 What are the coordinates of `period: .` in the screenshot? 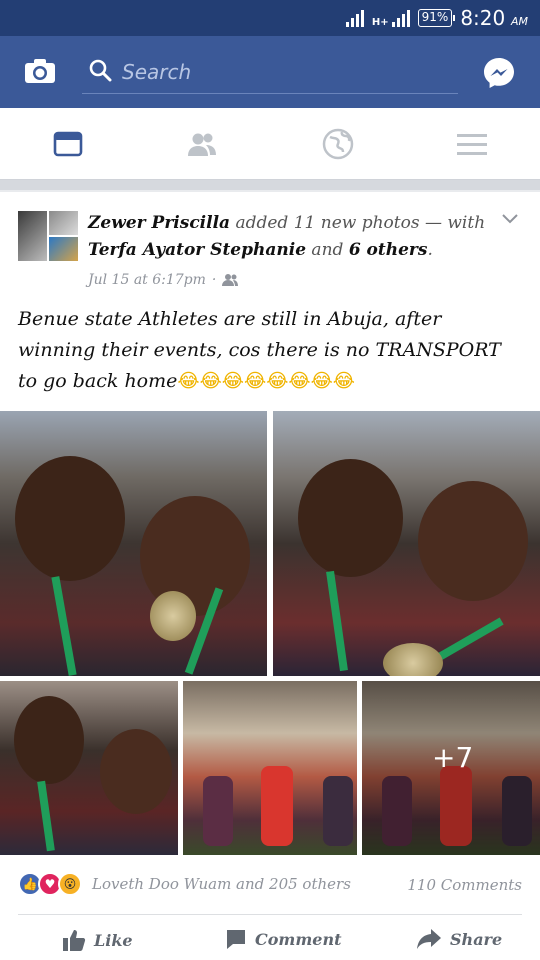 It's located at (430, 250).